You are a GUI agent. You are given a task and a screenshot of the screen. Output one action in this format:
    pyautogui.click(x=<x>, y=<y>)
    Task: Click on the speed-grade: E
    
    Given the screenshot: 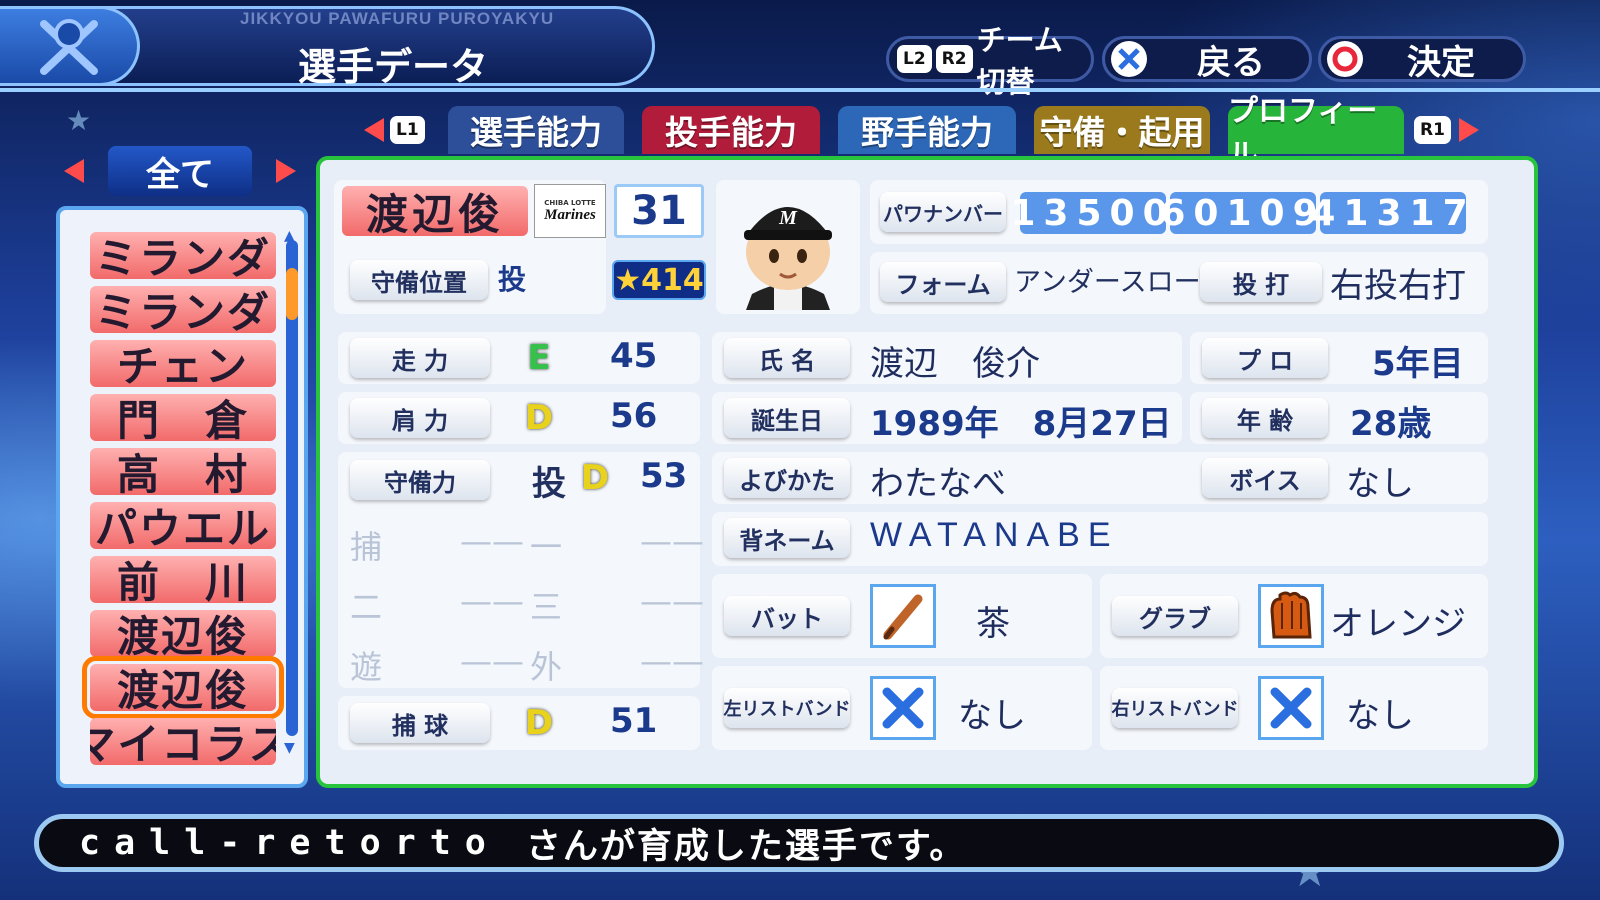 What is the action you would take?
    pyautogui.click(x=539, y=358)
    